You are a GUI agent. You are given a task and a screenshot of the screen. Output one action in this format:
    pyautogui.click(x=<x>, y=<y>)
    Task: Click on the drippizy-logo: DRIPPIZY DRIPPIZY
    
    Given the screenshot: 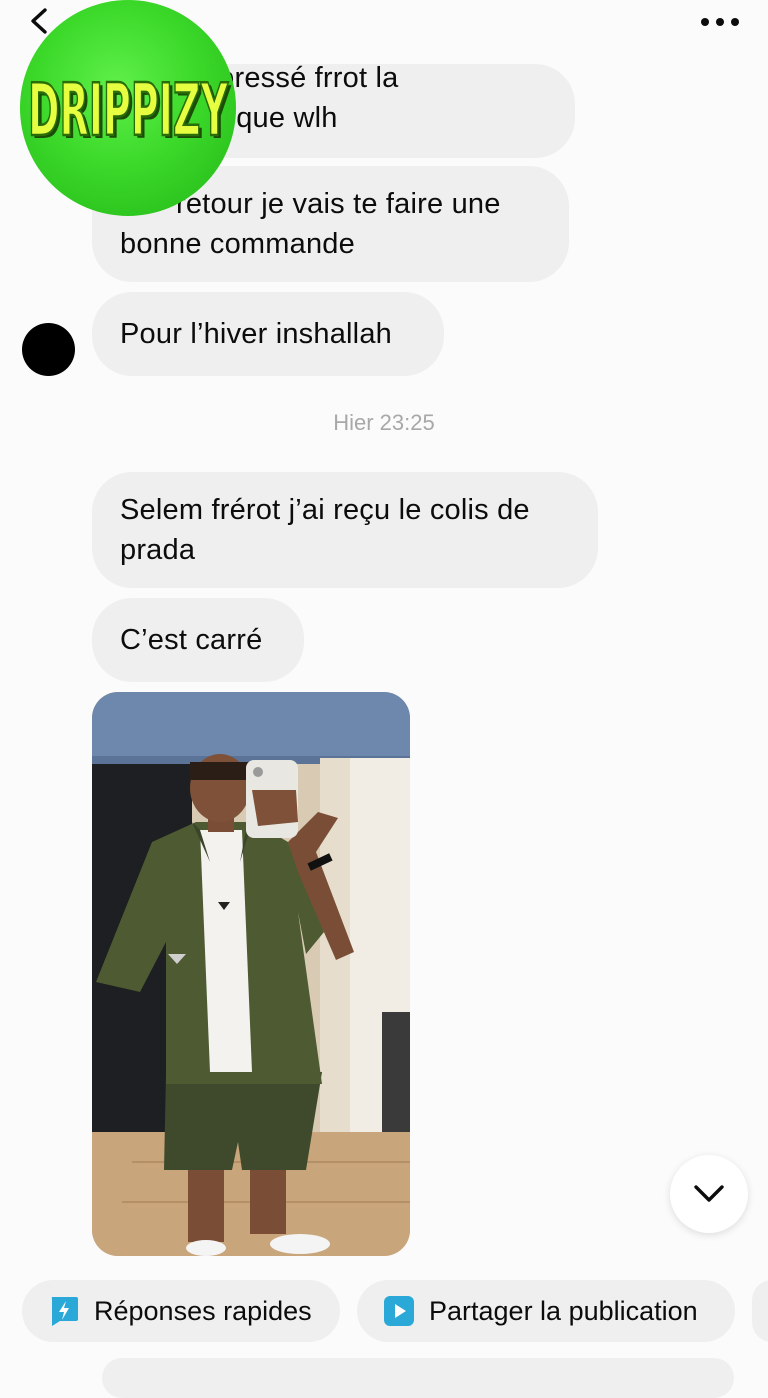 What is the action you would take?
    pyautogui.click(x=128, y=108)
    